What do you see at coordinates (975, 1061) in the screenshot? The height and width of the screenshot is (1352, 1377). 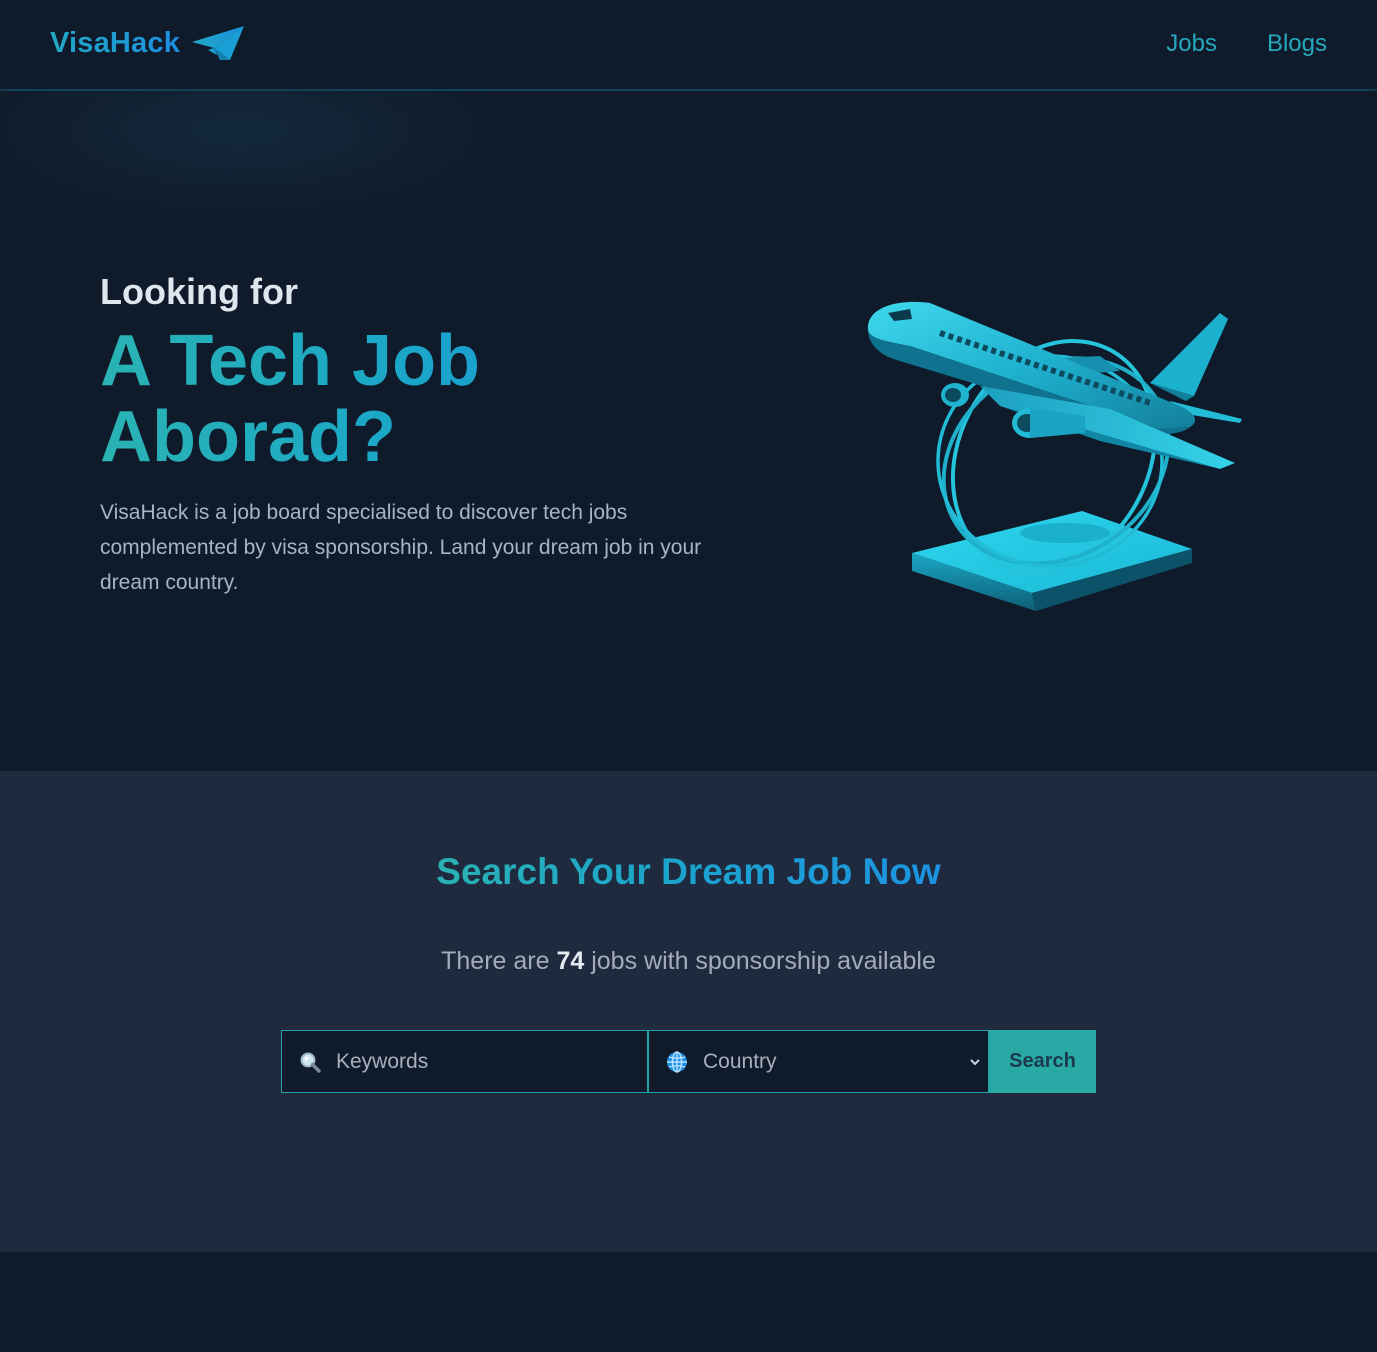 I see `chevron-down-icon` at bounding box center [975, 1061].